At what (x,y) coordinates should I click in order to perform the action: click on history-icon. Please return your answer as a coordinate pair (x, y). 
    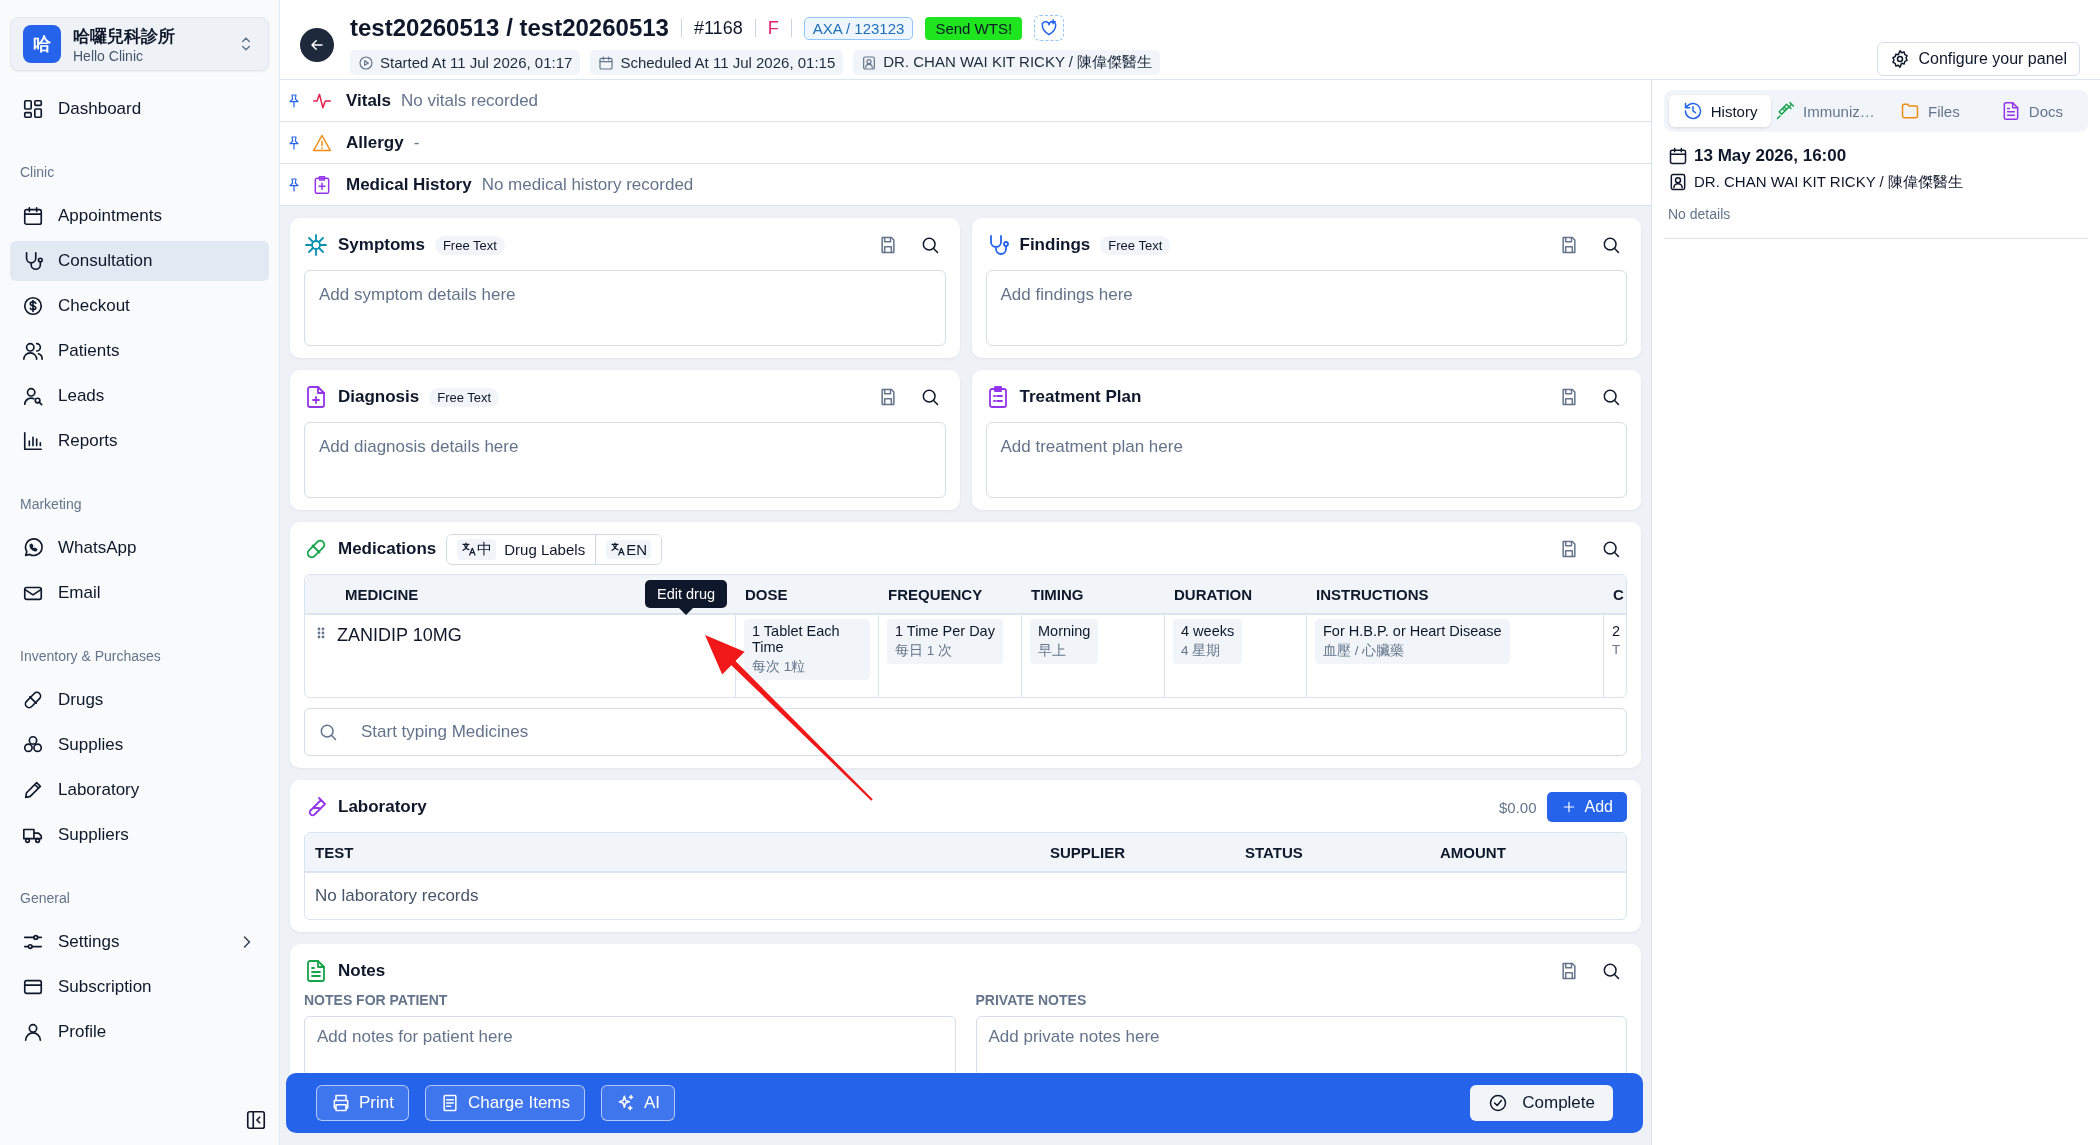
    Looking at the image, I should click on (1692, 111).